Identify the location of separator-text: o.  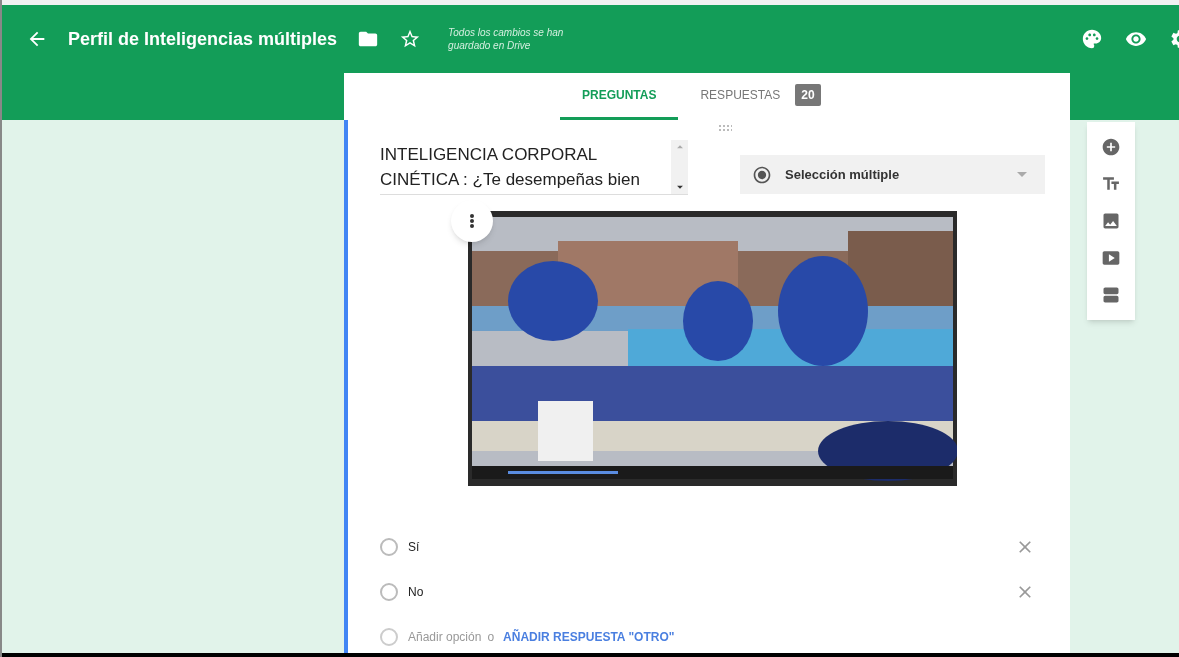
(491, 637).